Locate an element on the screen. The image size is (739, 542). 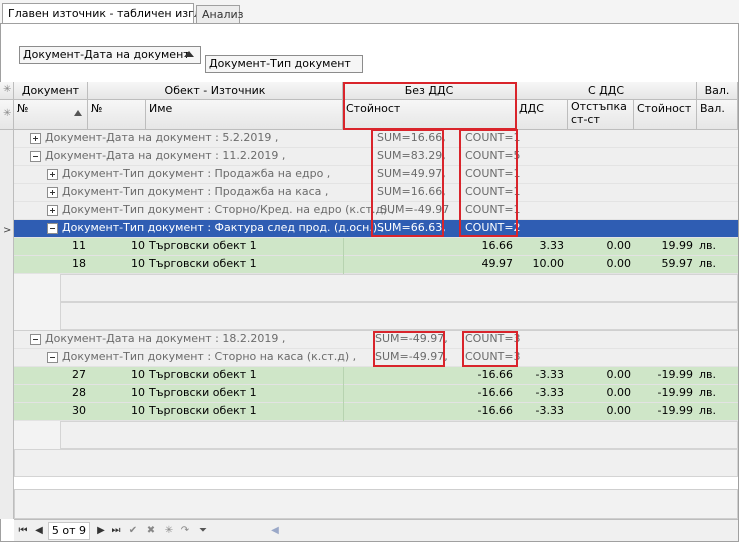
record-position: 5 от 9 is located at coordinates (69, 531).